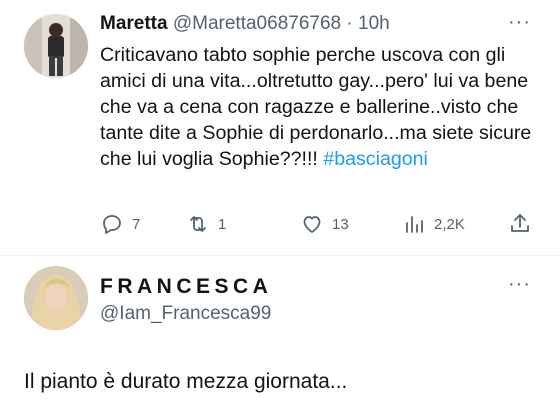 The height and width of the screenshot is (415, 560). I want to click on share-button, so click(520, 224).